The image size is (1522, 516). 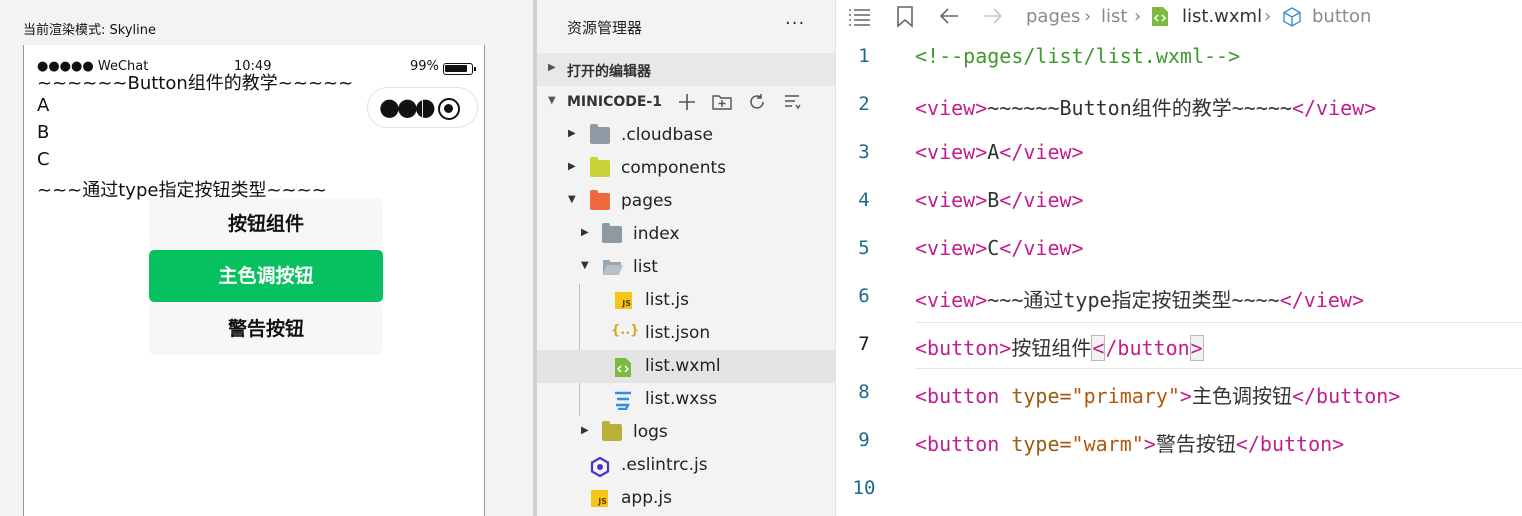 I want to click on back-arrow-icon, so click(x=949, y=18).